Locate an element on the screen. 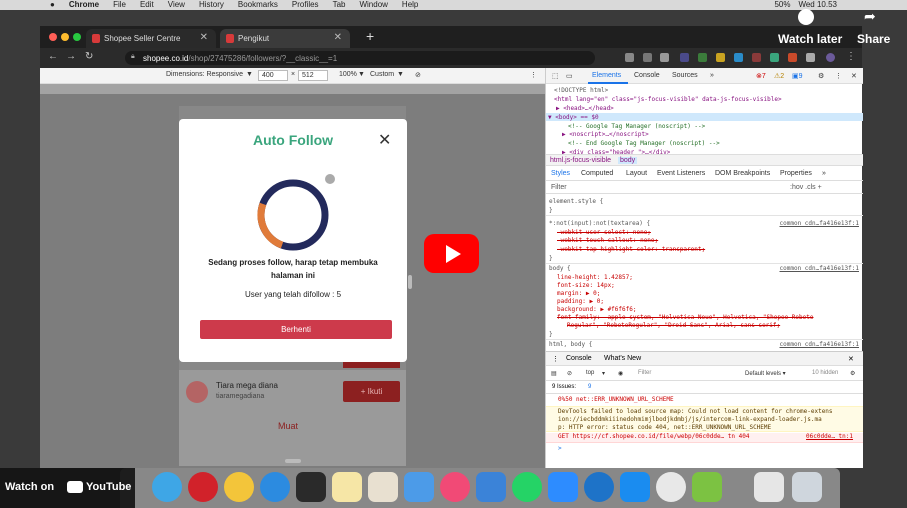  rotate-icon: ⊘ is located at coordinates (418, 75).